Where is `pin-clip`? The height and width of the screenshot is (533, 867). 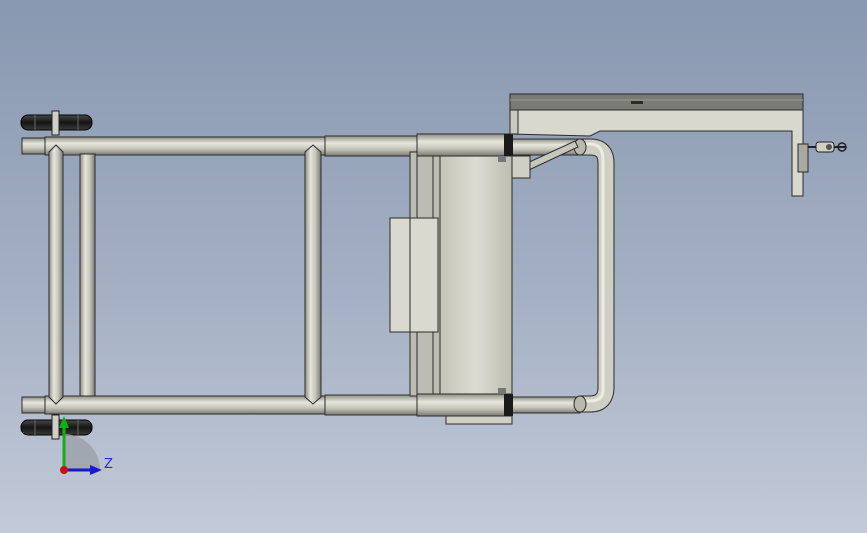
pin-clip is located at coordinates (827, 147).